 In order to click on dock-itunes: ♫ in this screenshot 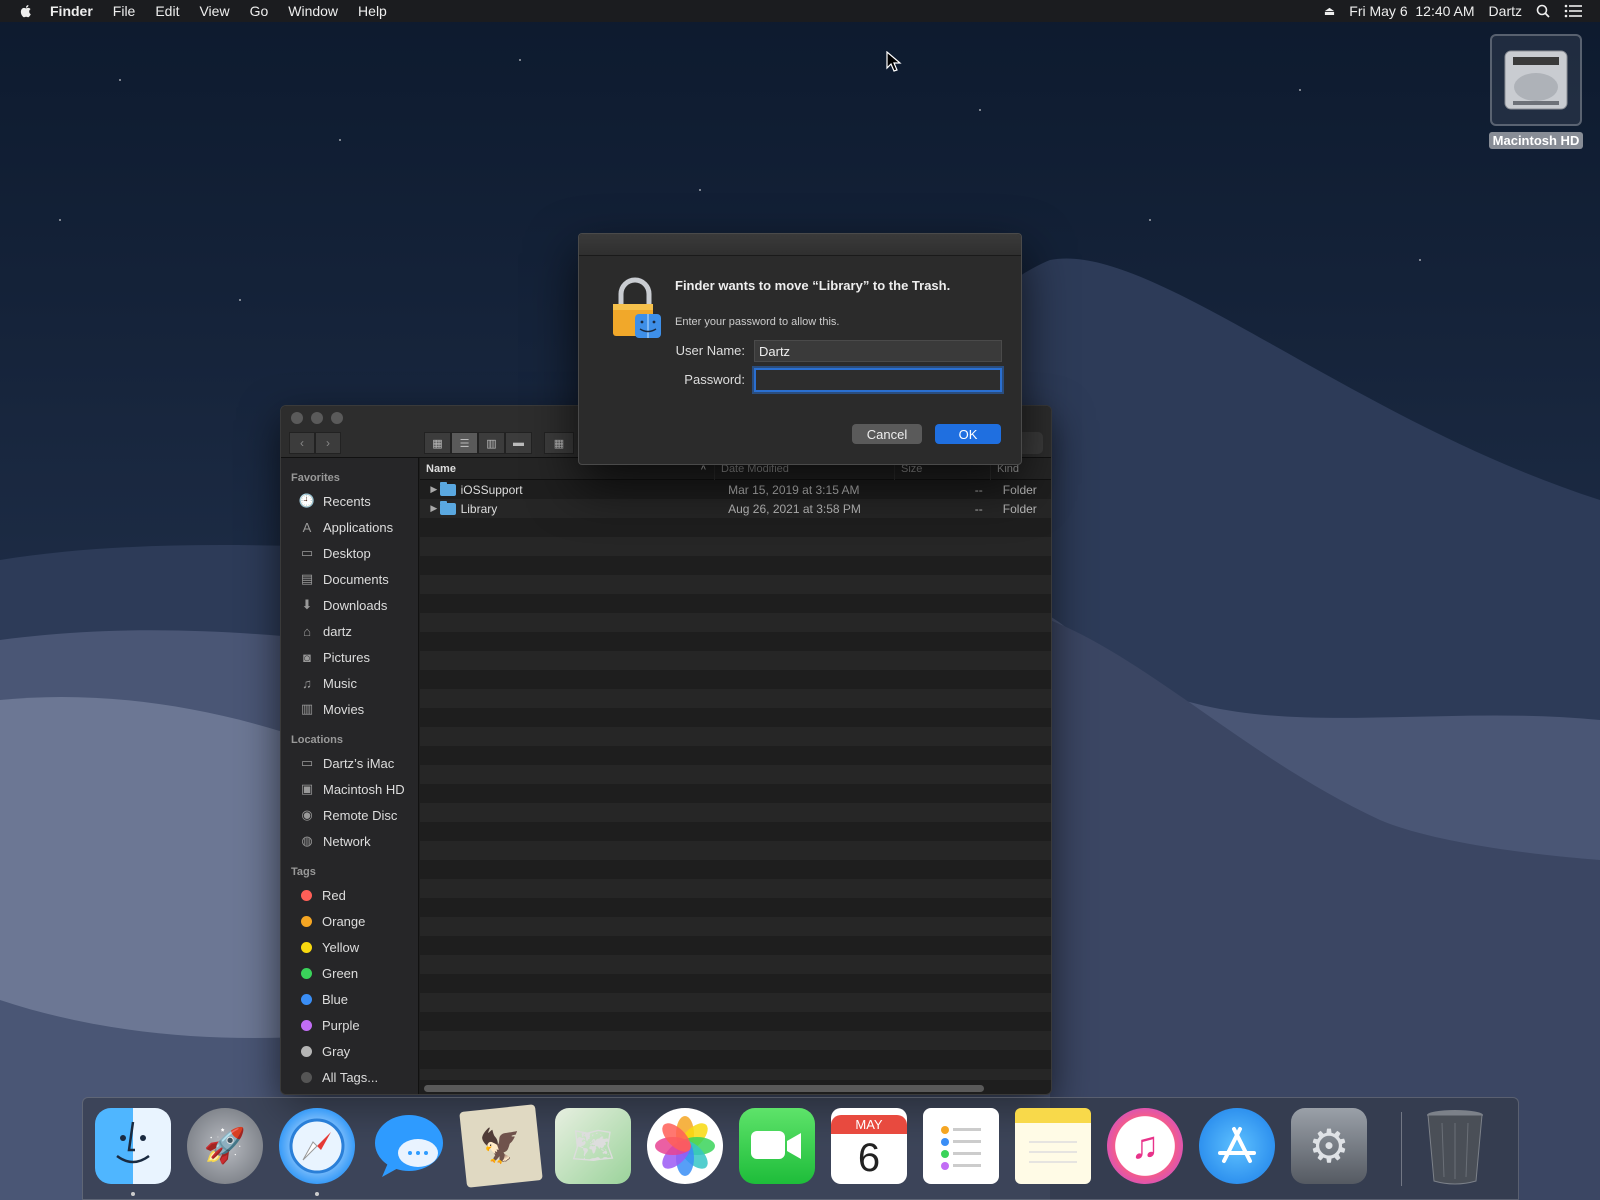, I will do `click(1145, 1146)`.